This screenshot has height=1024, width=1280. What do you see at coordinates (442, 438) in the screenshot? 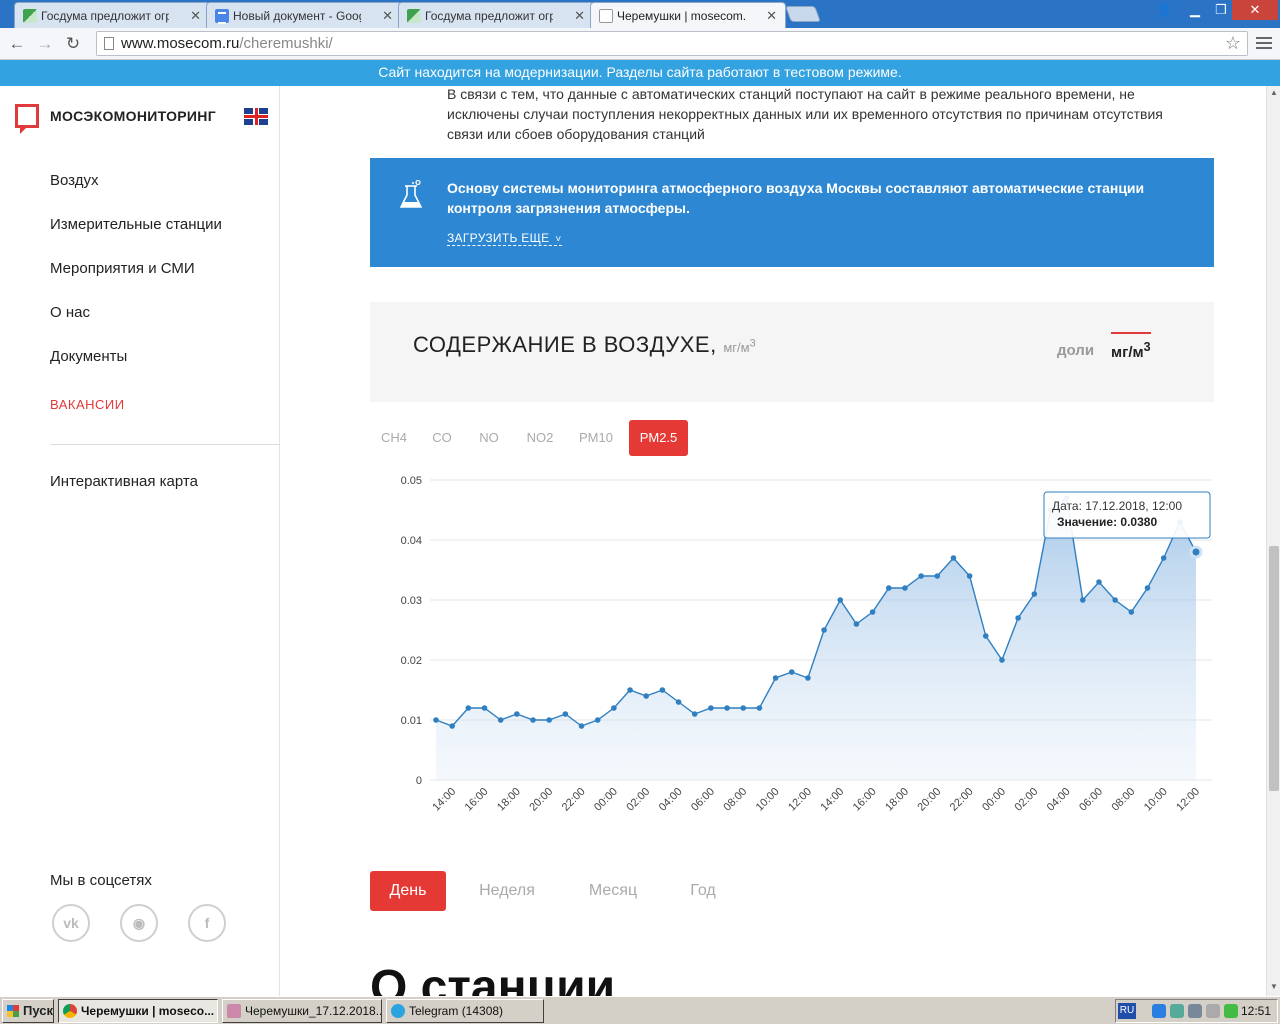
I see `tab-co: CO` at bounding box center [442, 438].